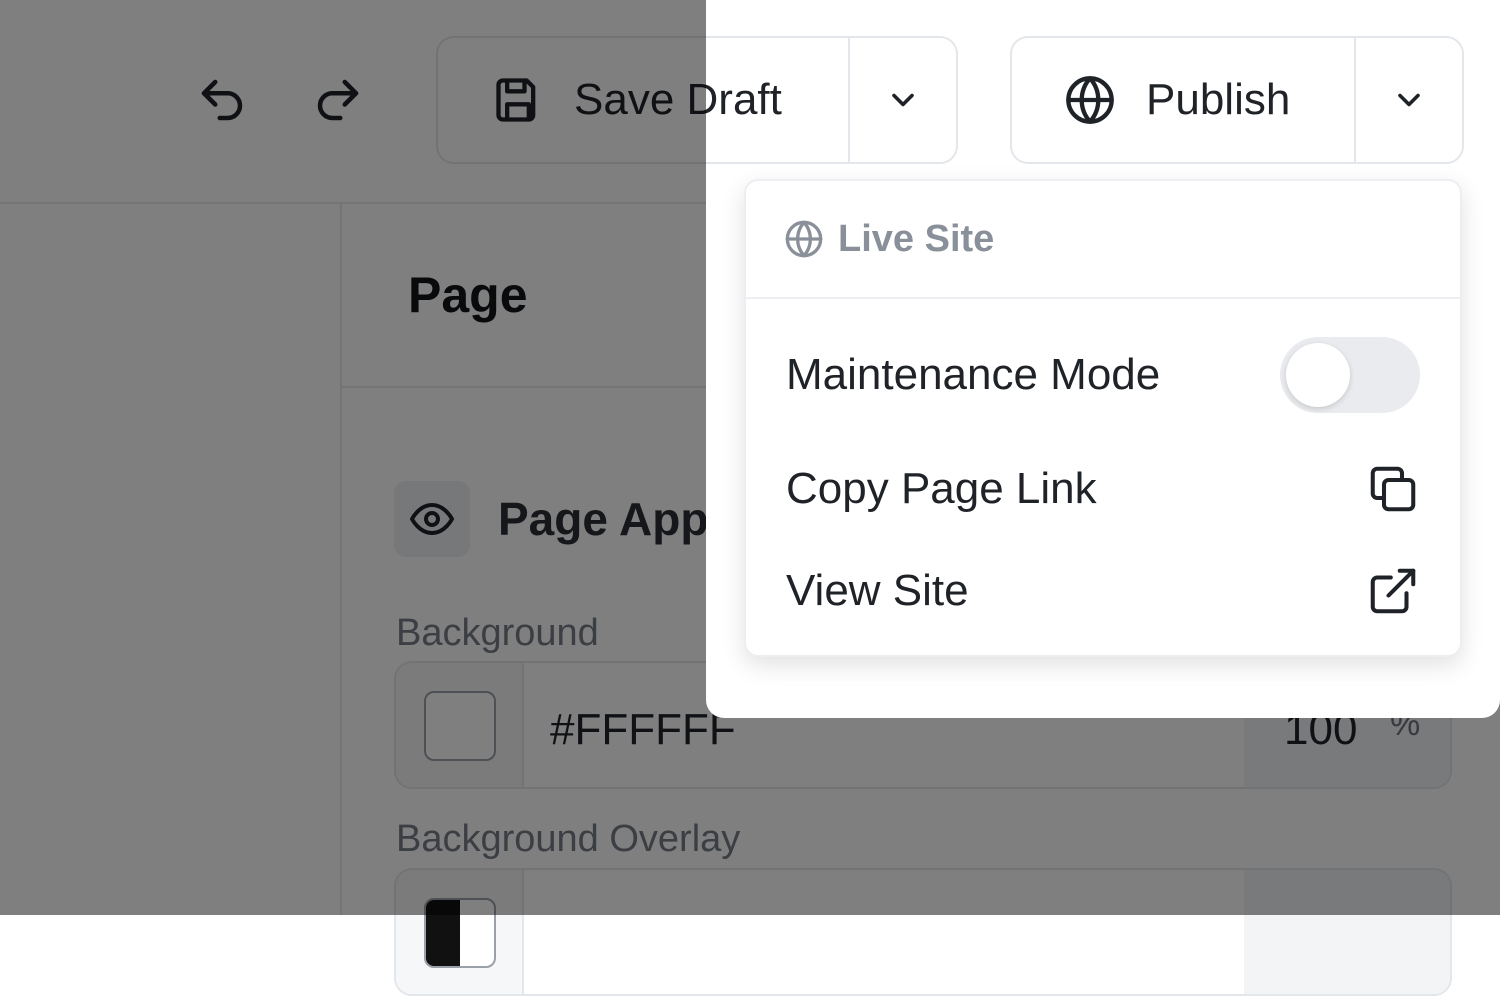  Describe the element at coordinates (1103, 240) in the screenshot. I see `menu-header: Live Site` at that location.